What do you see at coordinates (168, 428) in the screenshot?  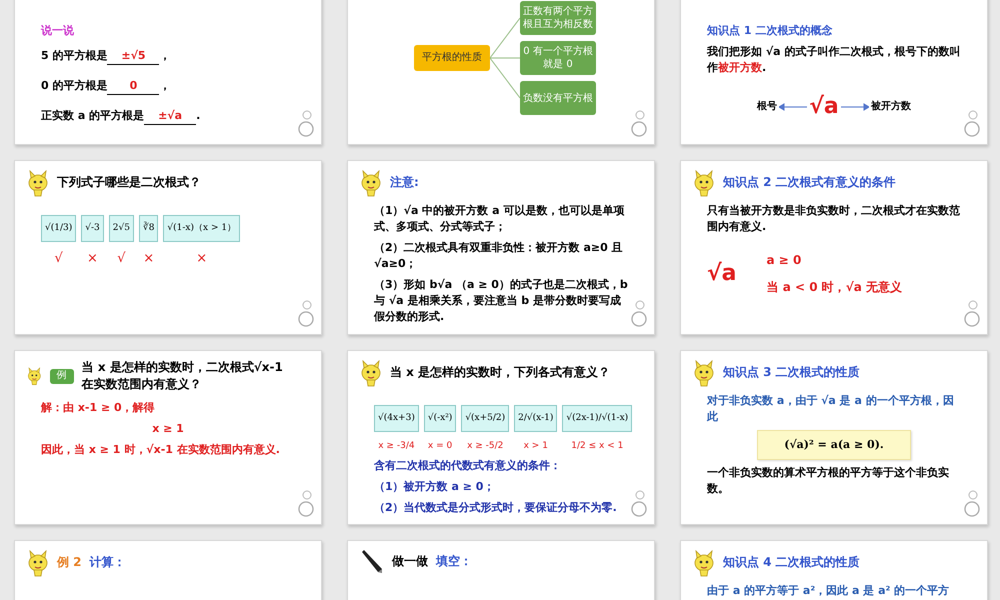 I see `slide-text: x ≥ 1` at bounding box center [168, 428].